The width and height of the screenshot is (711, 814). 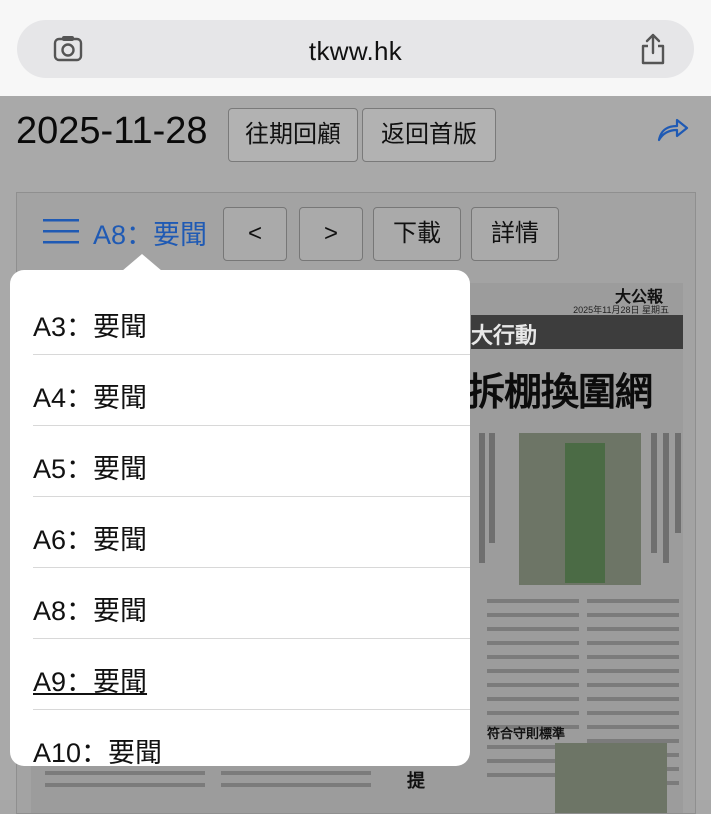 I want to click on menu-item-a8: A8：要聞, so click(x=251, y=603).